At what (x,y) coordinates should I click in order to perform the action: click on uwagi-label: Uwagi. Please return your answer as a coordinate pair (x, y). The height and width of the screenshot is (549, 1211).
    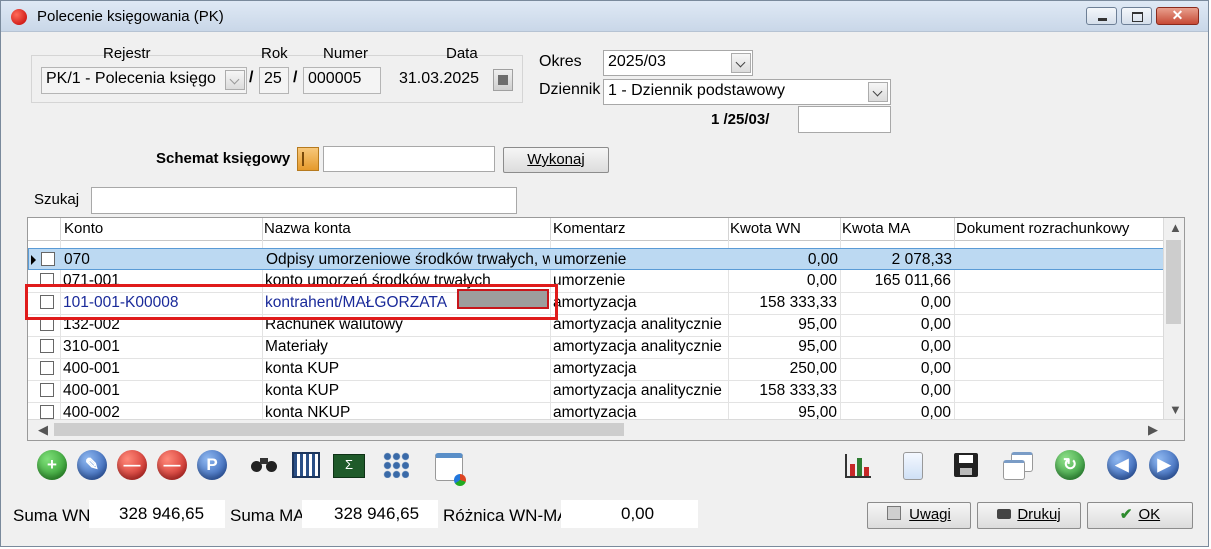
    Looking at the image, I should click on (930, 514).